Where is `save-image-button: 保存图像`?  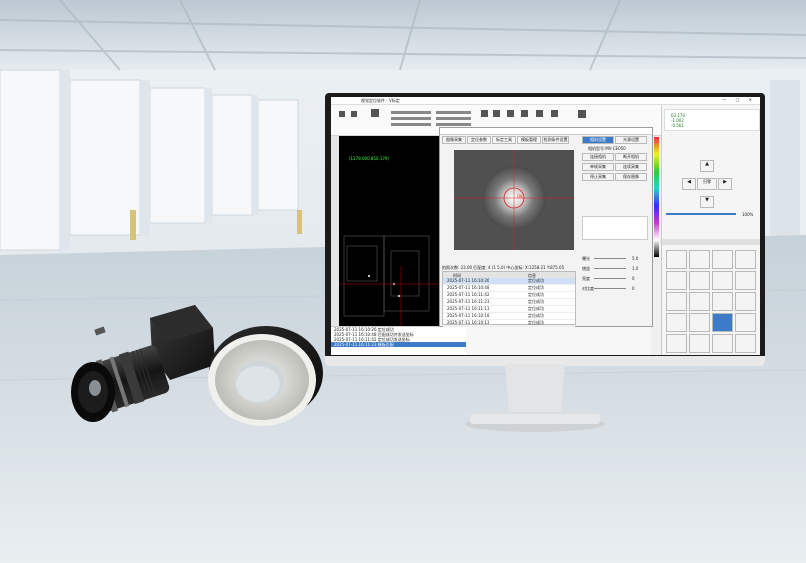
save-image-button: 保存图像 is located at coordinates (631, 177).